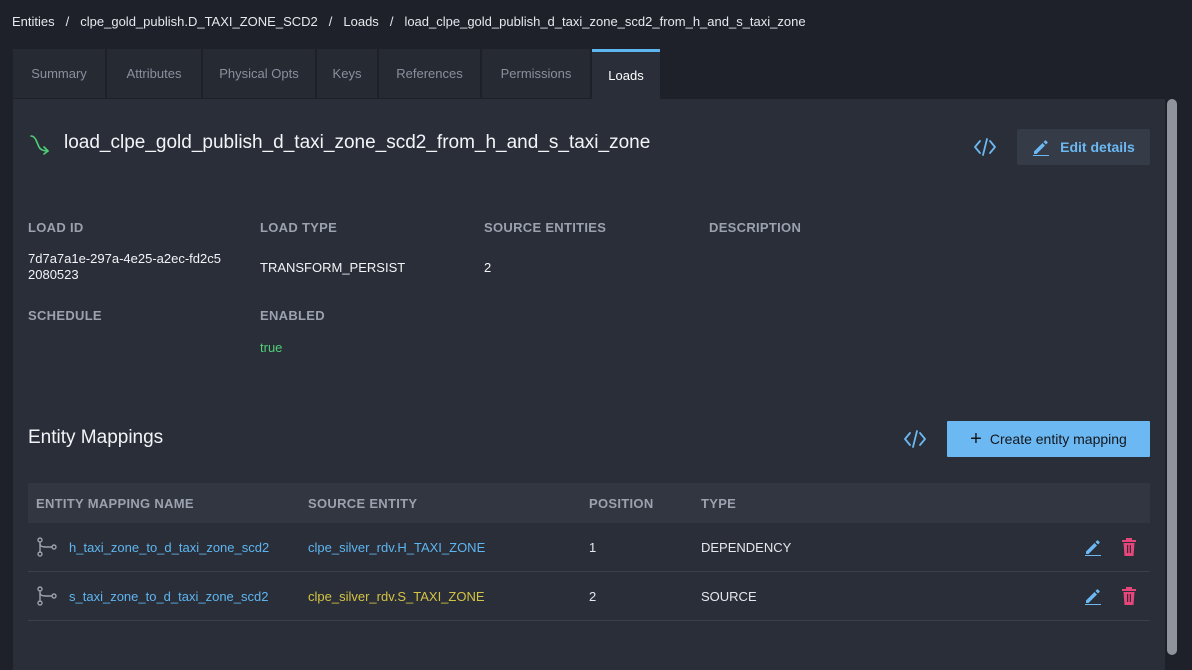 The image size is (1192, 670). What do you see at coordinates (545, 227) in the screenshot?
I see `source-entities-label: SOURCE ENTITIES` at bounding box center [545, 227].